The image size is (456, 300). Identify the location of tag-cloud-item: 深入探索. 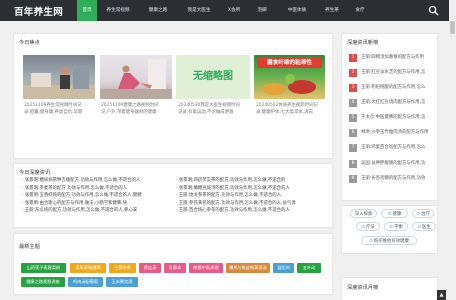
(363, 213).